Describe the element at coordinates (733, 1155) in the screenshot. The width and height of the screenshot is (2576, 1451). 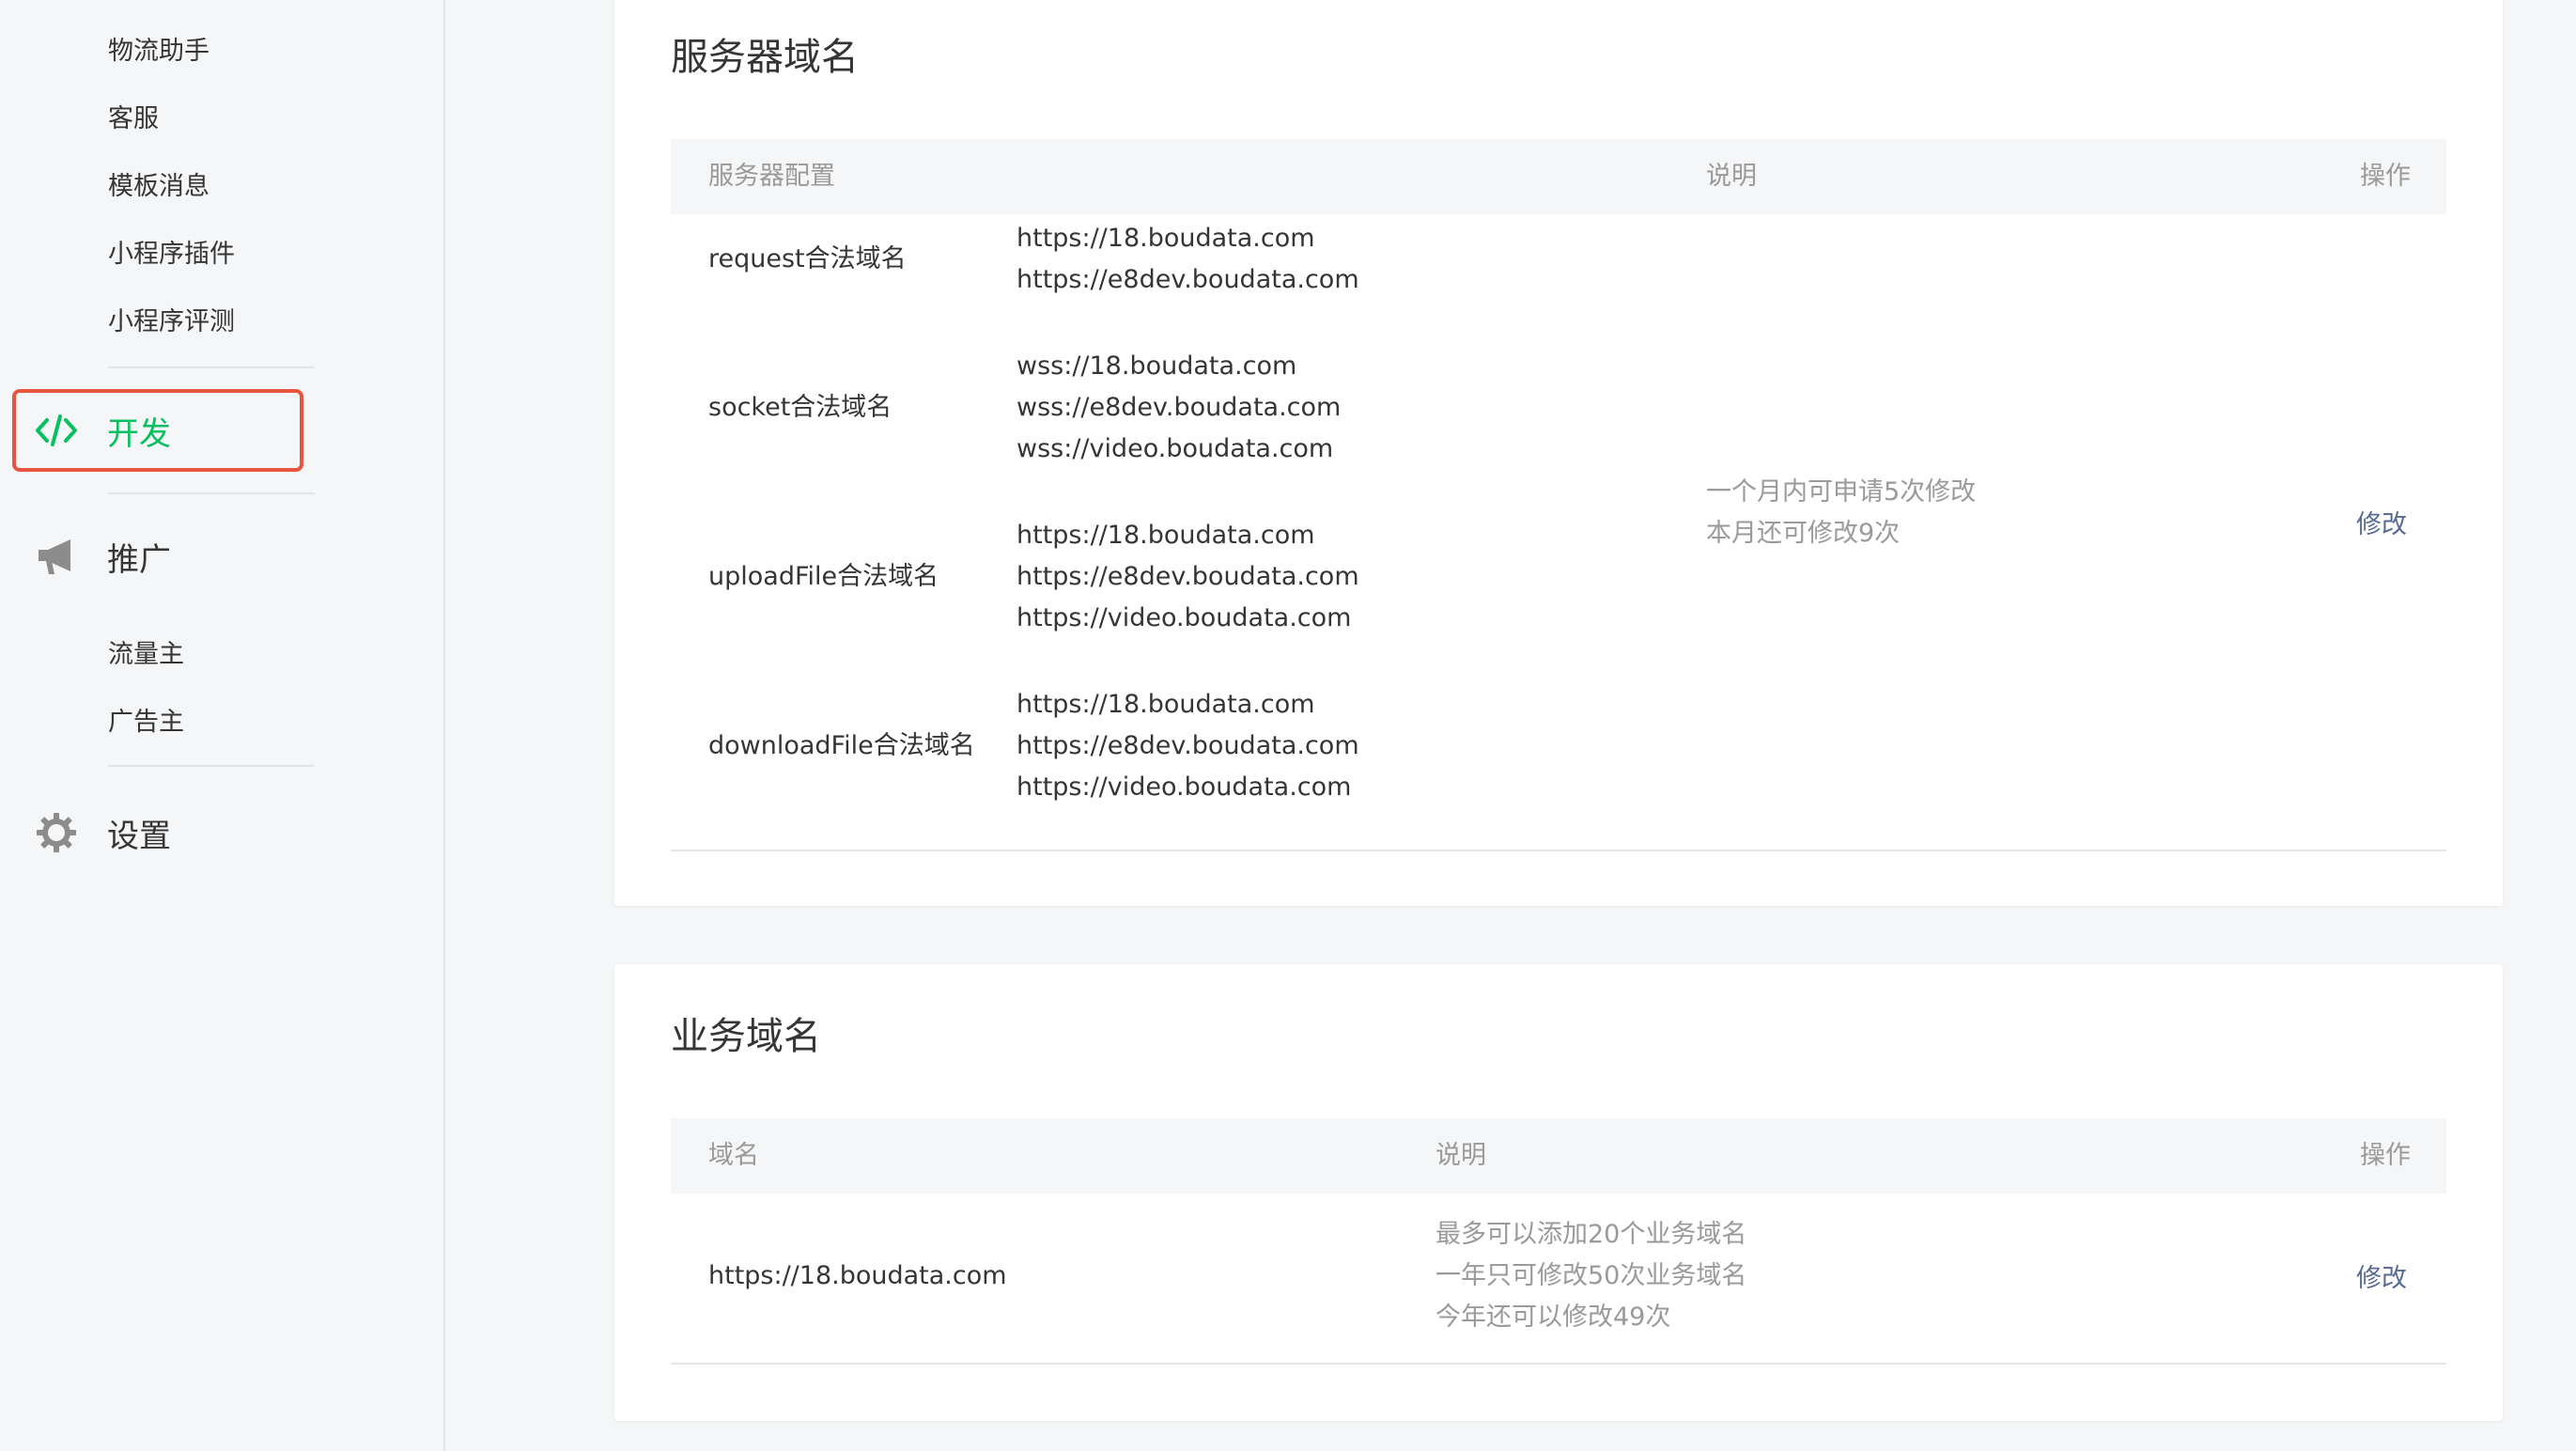
I see `column-header-domain: 域名` at that location.